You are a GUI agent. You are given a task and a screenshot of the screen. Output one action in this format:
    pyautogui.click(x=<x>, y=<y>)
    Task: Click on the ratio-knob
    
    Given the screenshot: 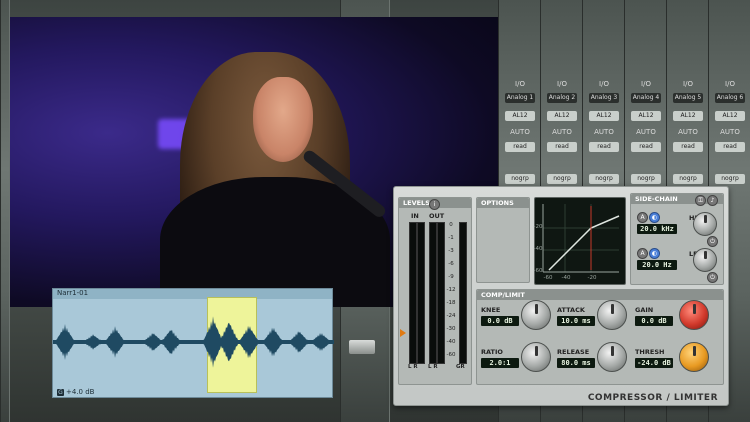 What is the action you would take?
    pyautogui.click(x=536, y=357)
    